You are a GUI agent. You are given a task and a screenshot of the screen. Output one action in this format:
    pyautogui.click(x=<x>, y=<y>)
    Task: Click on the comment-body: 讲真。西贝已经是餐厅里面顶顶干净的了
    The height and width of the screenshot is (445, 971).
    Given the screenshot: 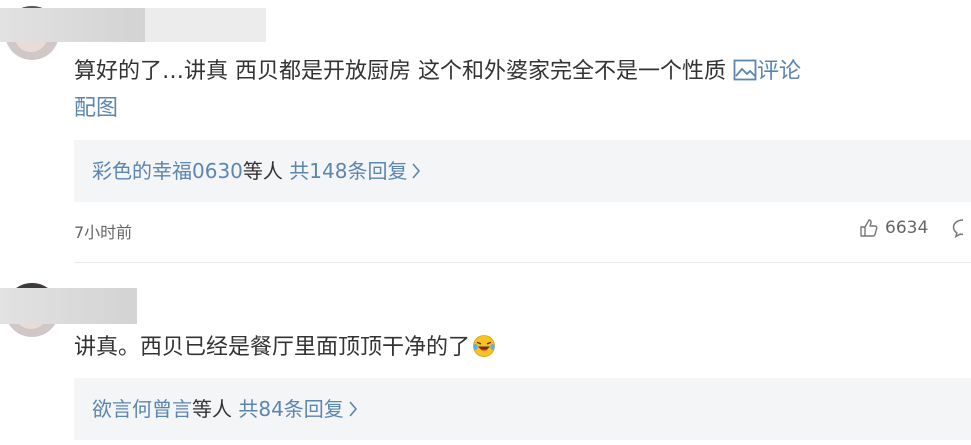 What is the action you would take?
    pyautogui.click(x=272, y=347)
    